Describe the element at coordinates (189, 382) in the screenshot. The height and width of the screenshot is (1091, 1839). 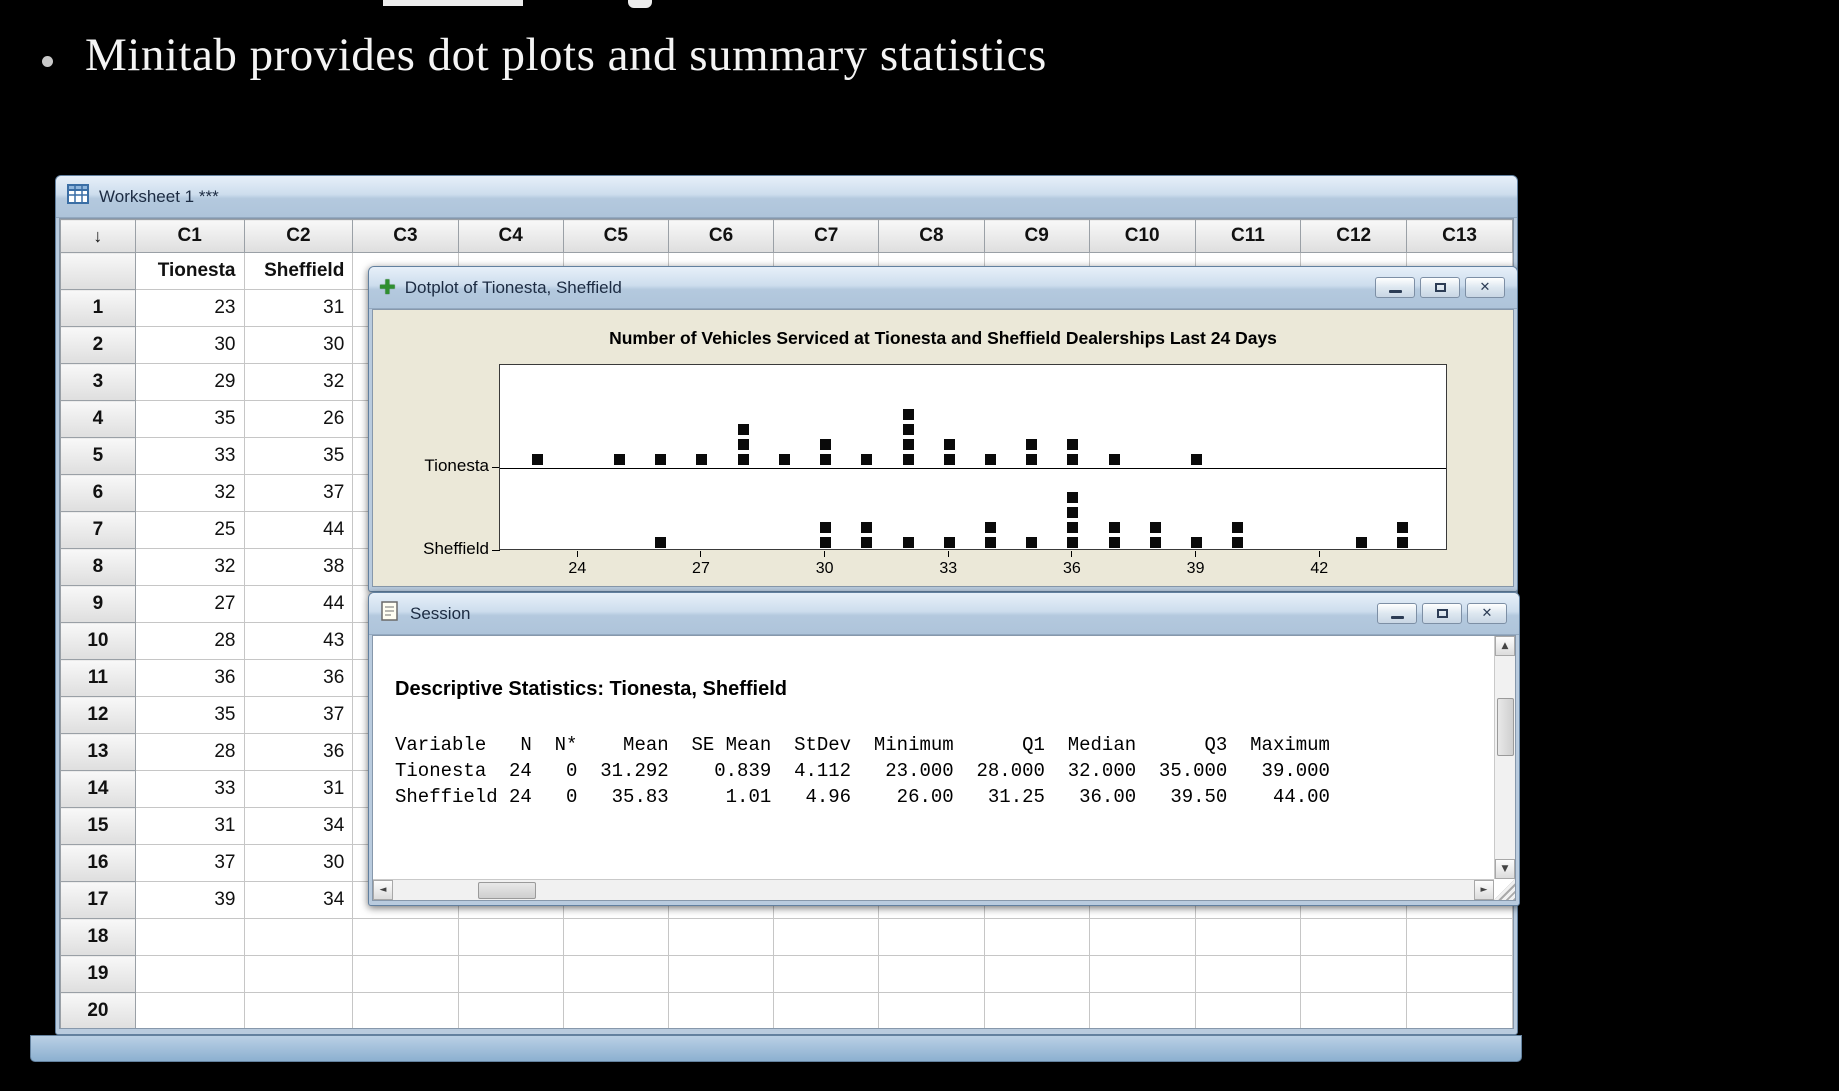
I see `worksheet-cell: 29` at that location.